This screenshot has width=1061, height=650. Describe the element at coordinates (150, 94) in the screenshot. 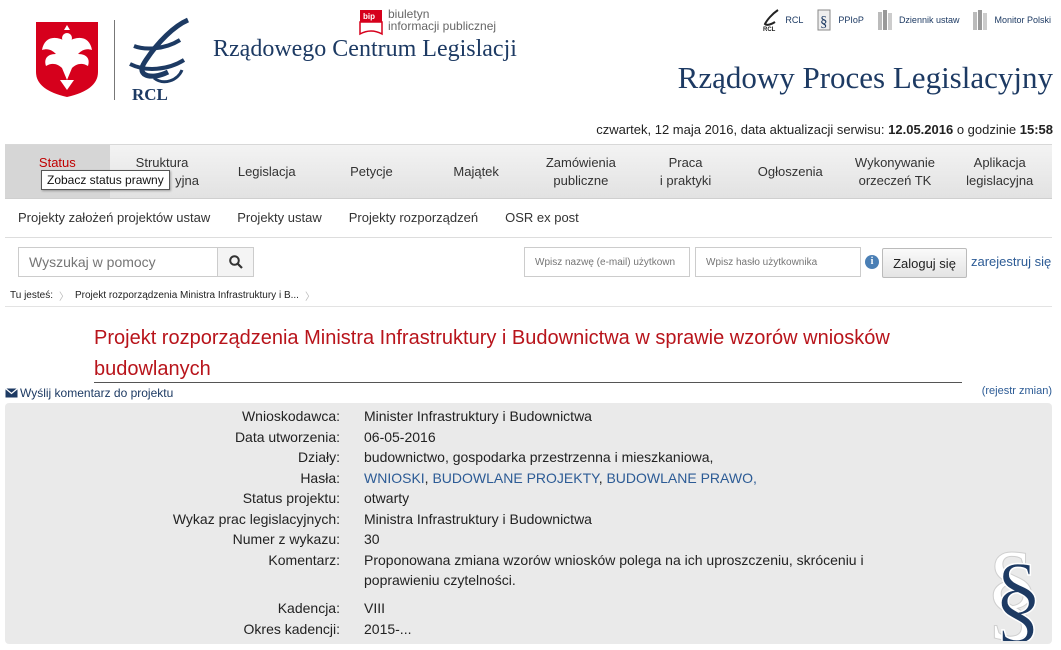

I see `rcl-logo-text: RCL` at that location.